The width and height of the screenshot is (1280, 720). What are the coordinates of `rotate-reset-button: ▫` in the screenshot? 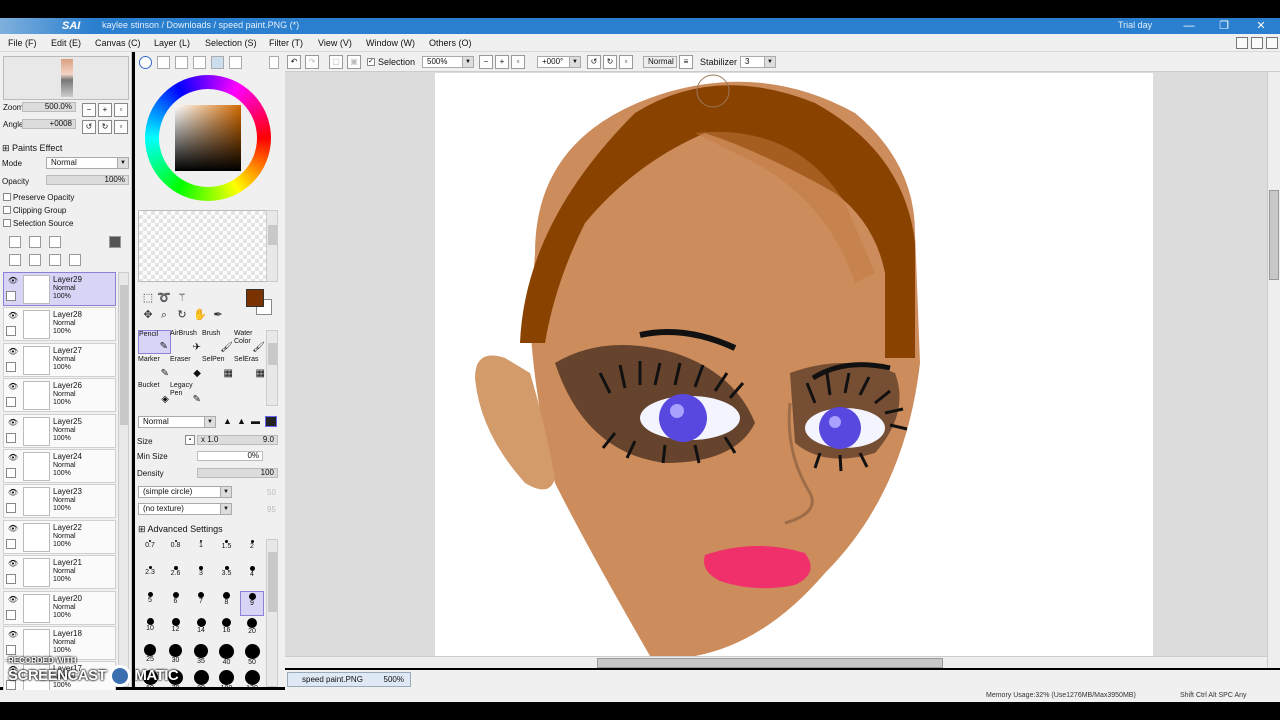 It's located at (121, 127).